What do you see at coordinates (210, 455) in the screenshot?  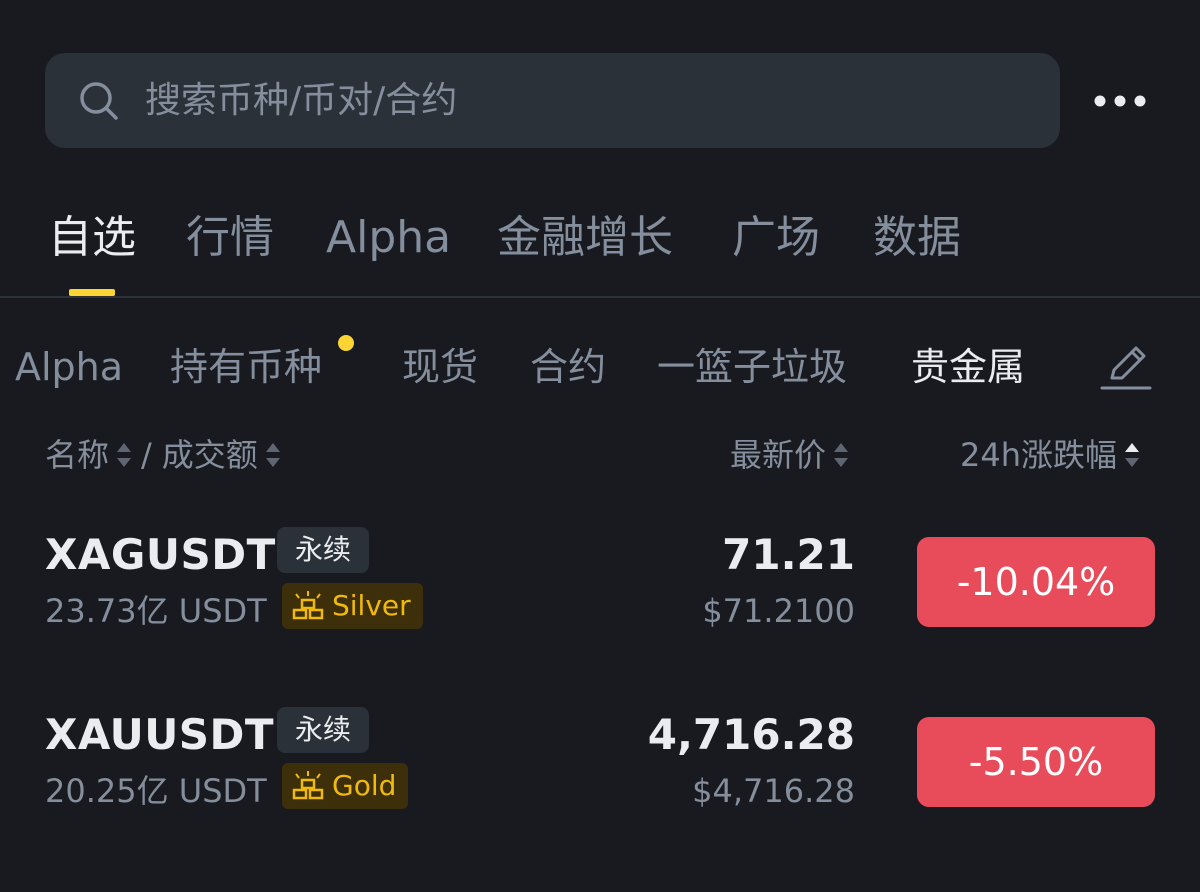 I see `col-volume-label: 成交额` at bounding box center [210, 455].